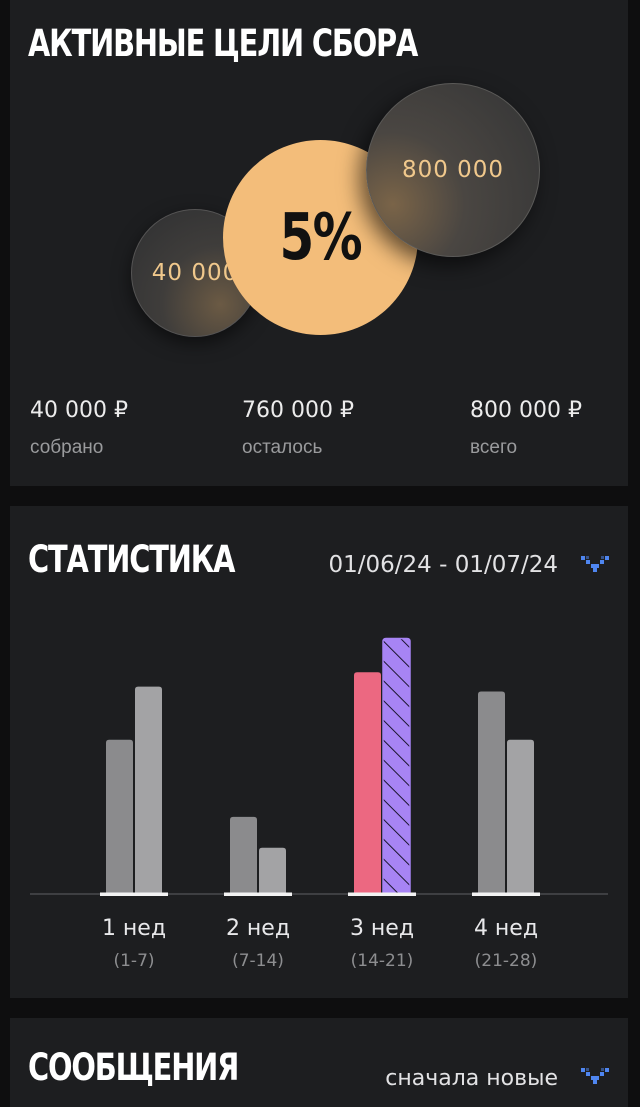 The image size is (640, 1107). I want to click on summary-remaining-caption: осталось, so click(282, 447).